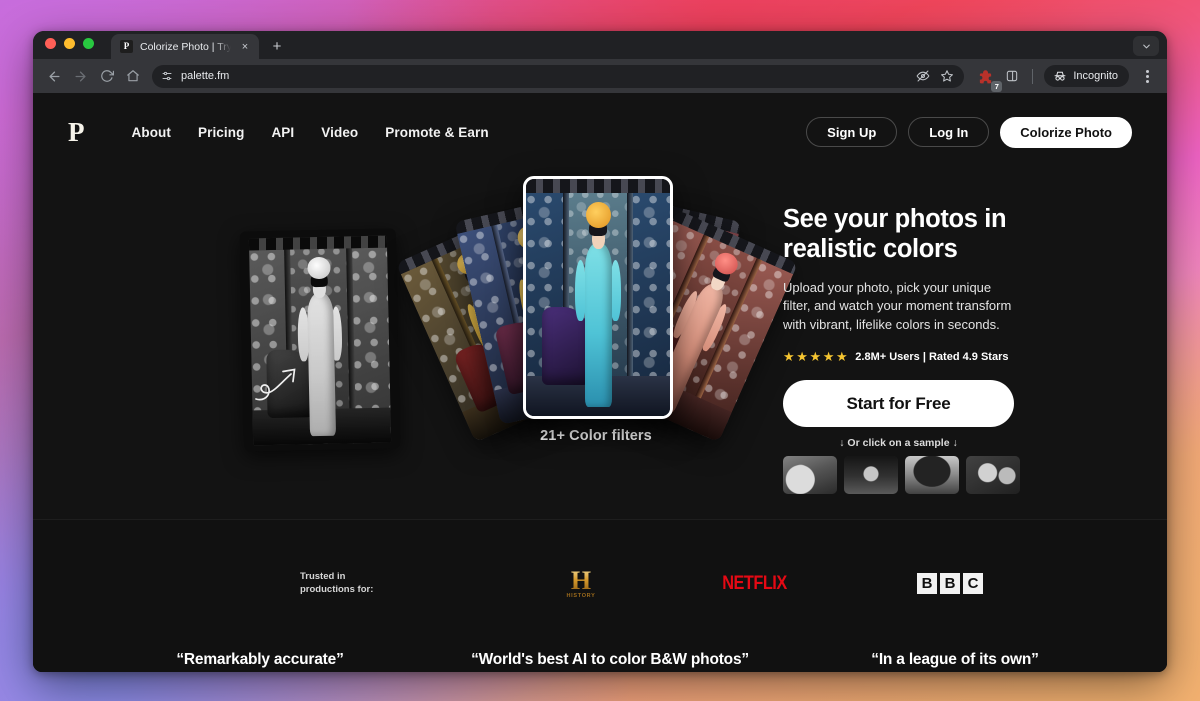  I want to click on extension-icon: 7, so click(988, 78).